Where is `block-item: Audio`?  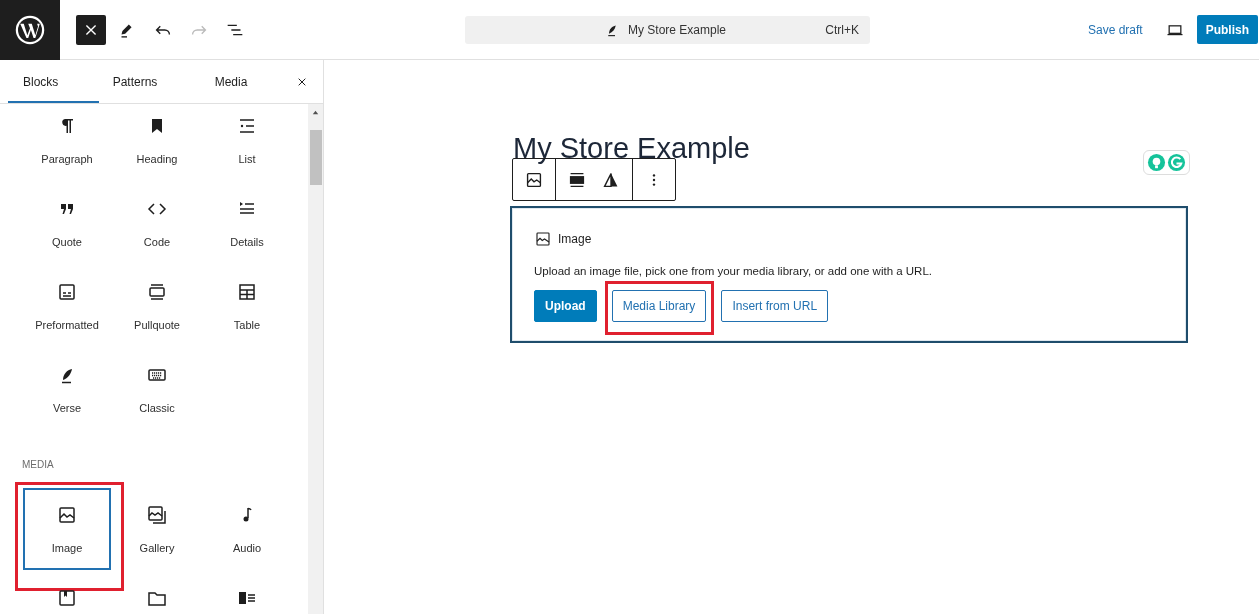 block-item: Audio is located at coordinates (247, 529).